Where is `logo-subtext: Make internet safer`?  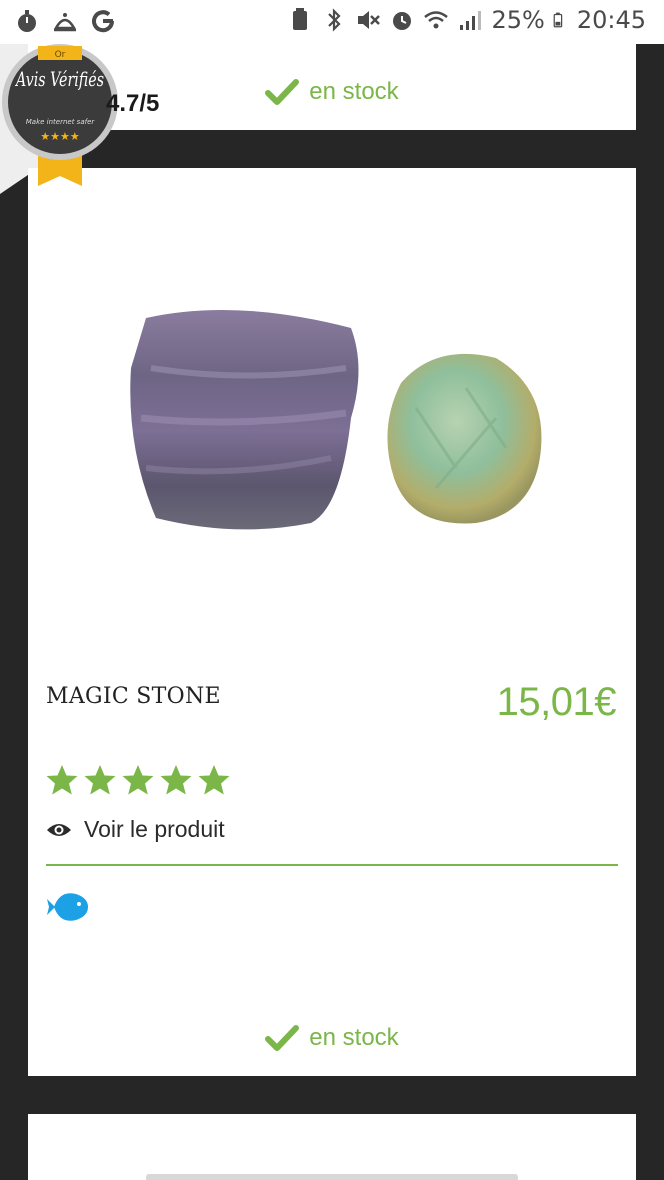
logo-subtext: Make internet safer is located at coordinates (61, 122).